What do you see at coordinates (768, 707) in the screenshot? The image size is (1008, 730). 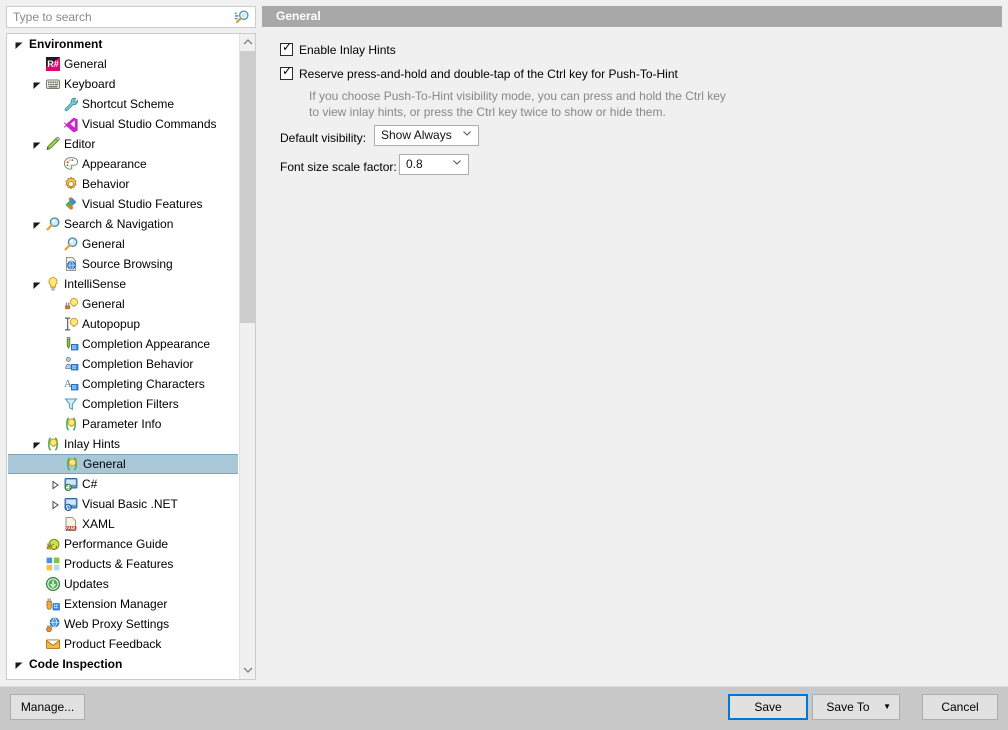 I see `save-button: Save` at bounding box center [768, 707].